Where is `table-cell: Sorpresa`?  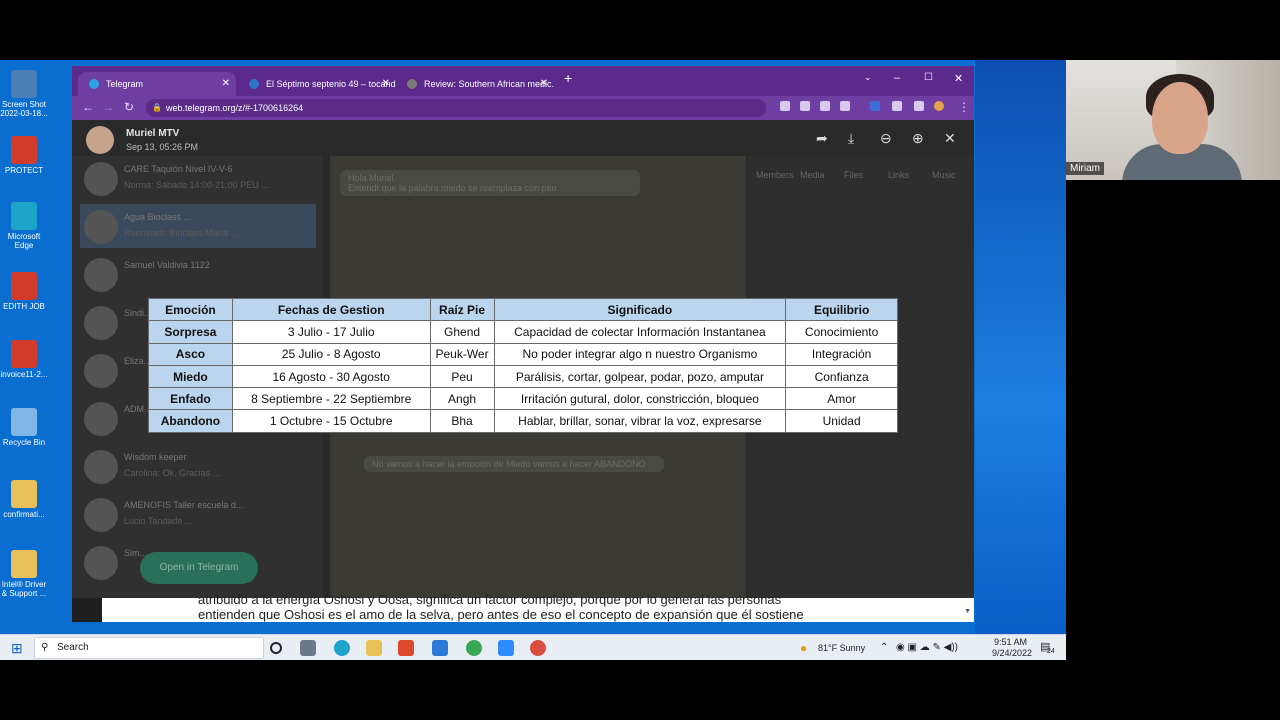 table-cell: Sorpresa is located at coordinates (190, 332).